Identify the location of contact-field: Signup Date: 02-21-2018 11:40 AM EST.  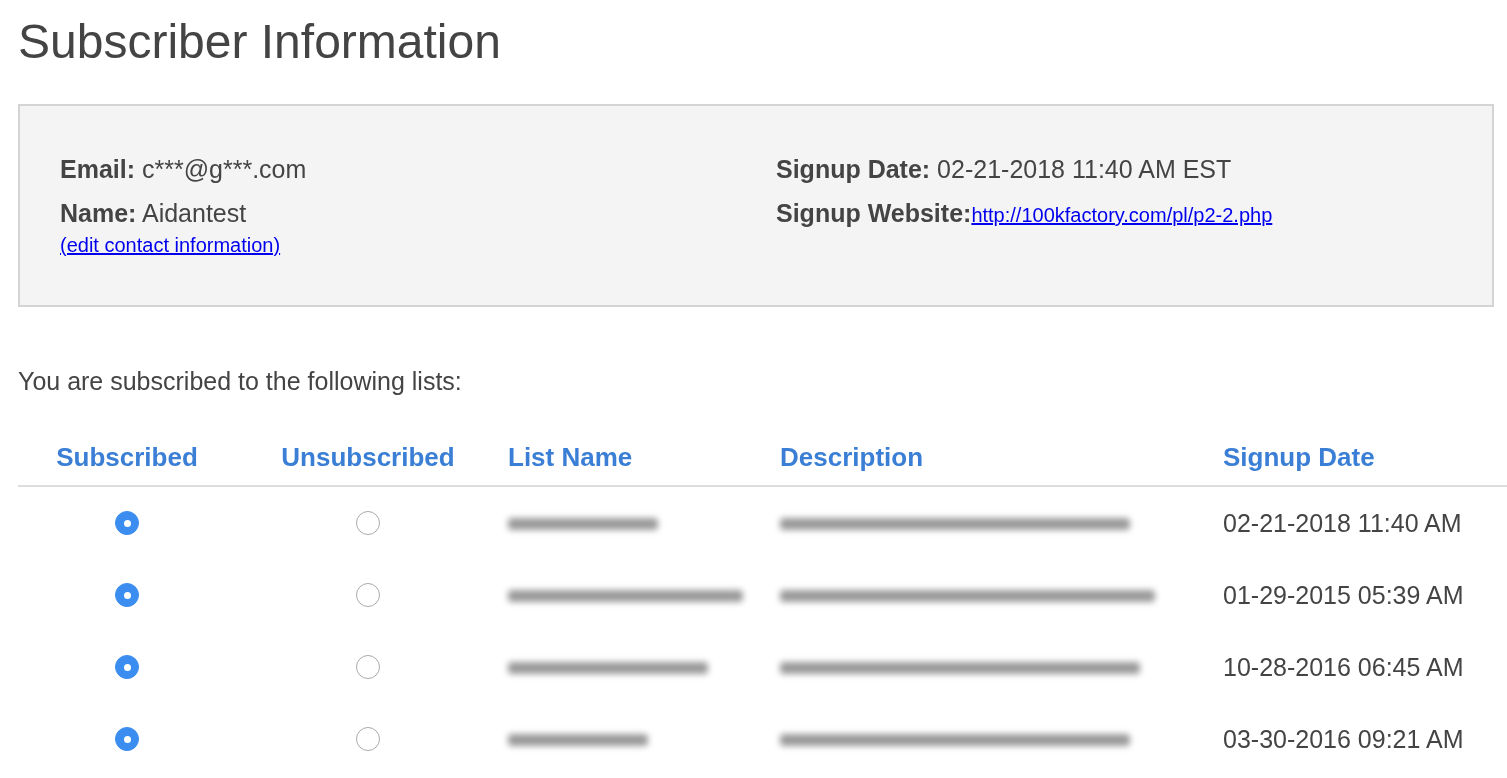
(1004, 169).